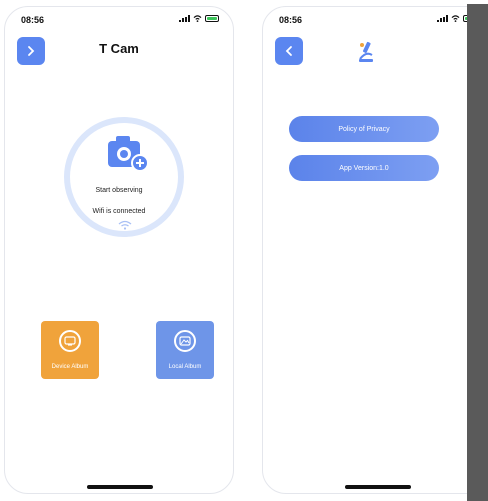  I want to click on privacy-policy-label: Policy of Privacy, so click(364, 129).